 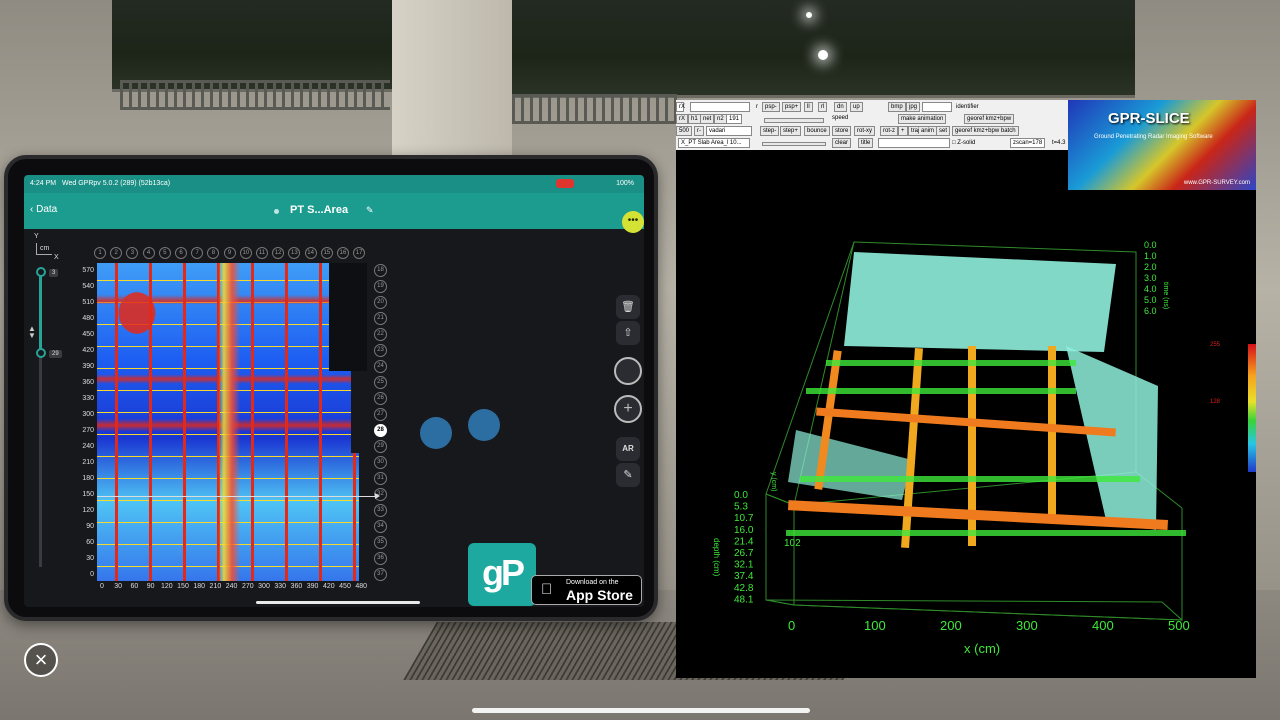 I want to click on y-tick-label: 30, so click(x=90, y=558).